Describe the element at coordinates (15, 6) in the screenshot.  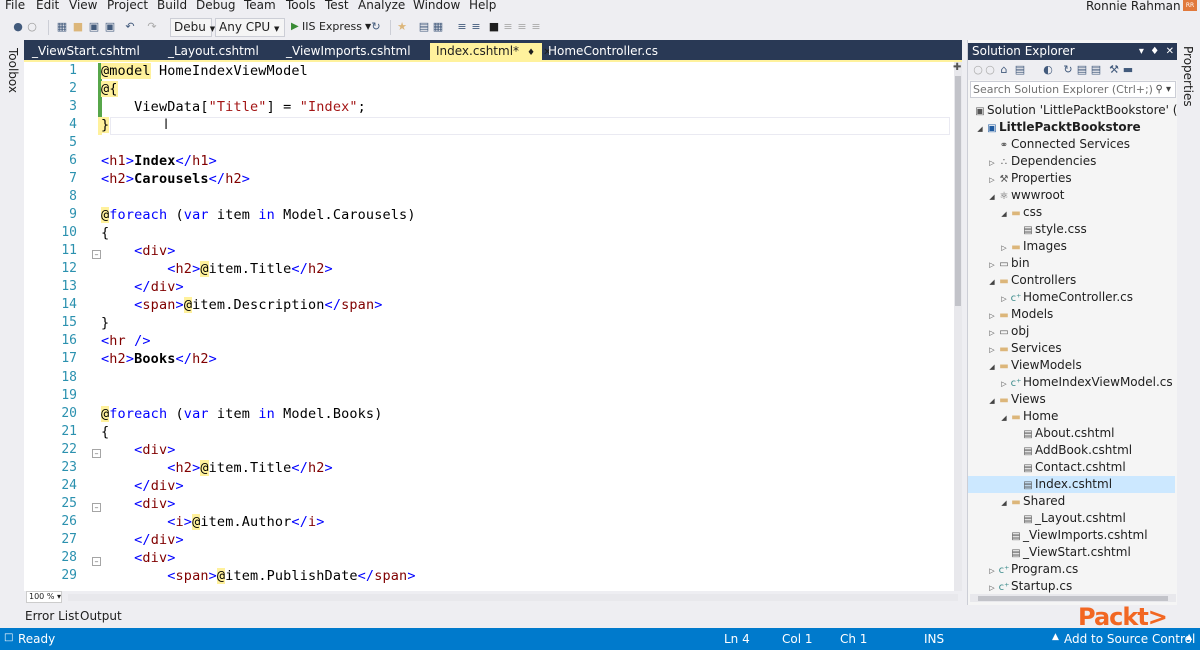
I see `menu-file: File` at that location.